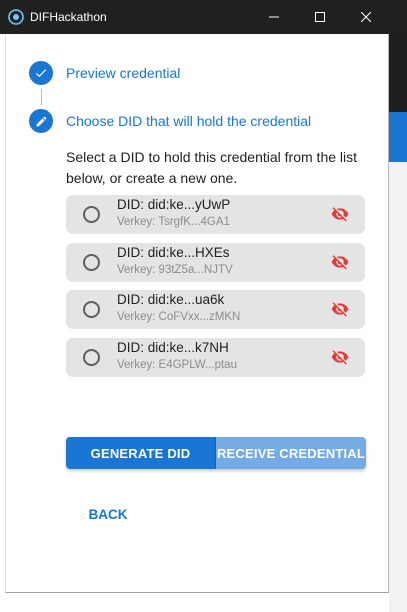  I want to click on did-list-item: DID: did:ke...ua6k Verkey: CoFVxx...zMKN, so click(215, 309).